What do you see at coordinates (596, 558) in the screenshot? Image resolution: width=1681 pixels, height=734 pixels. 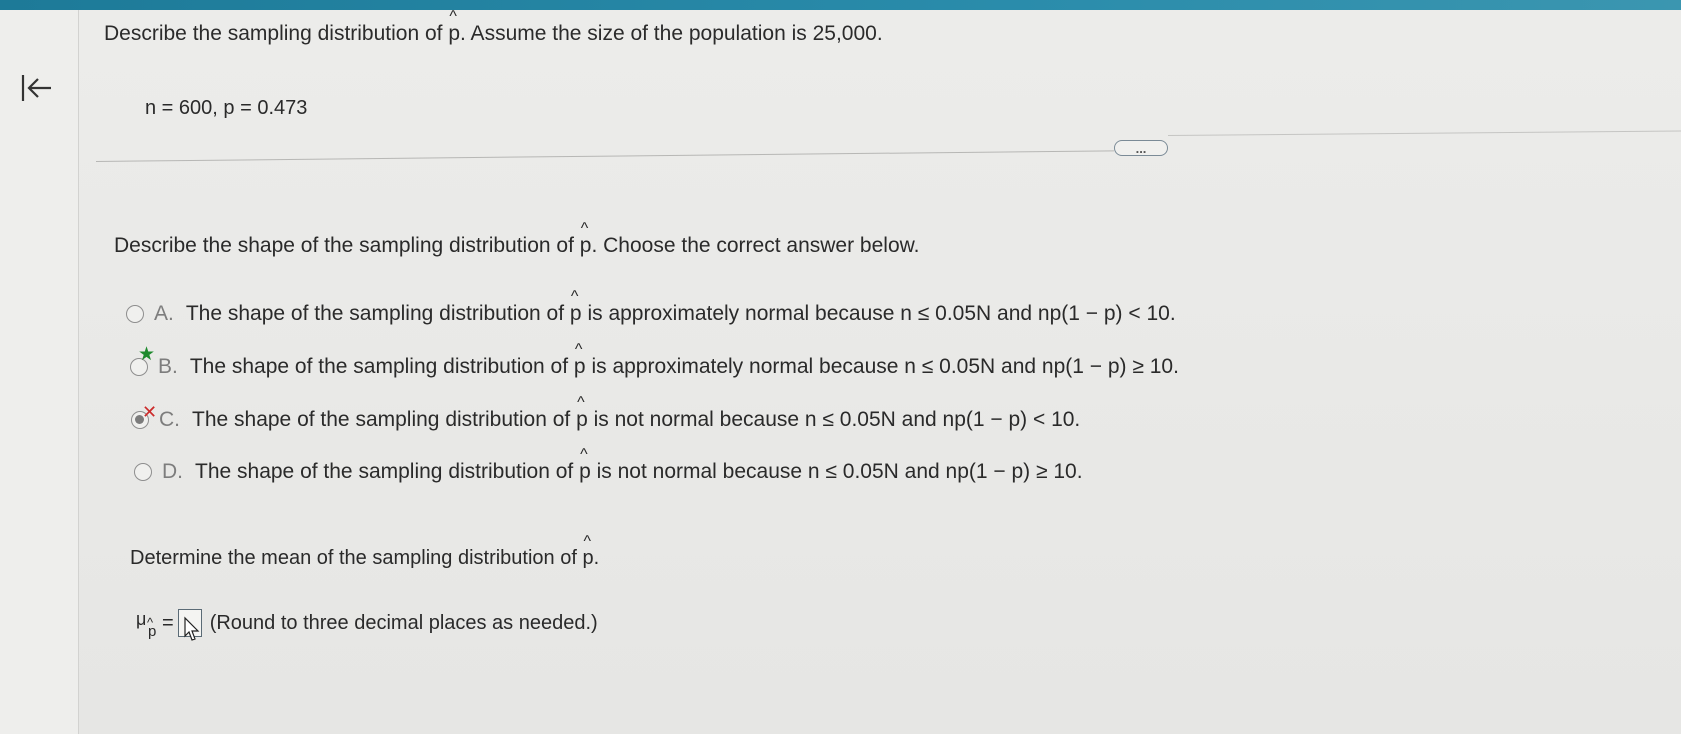 I see `mean-question-suffix: .` at bounding box center [596, 558].